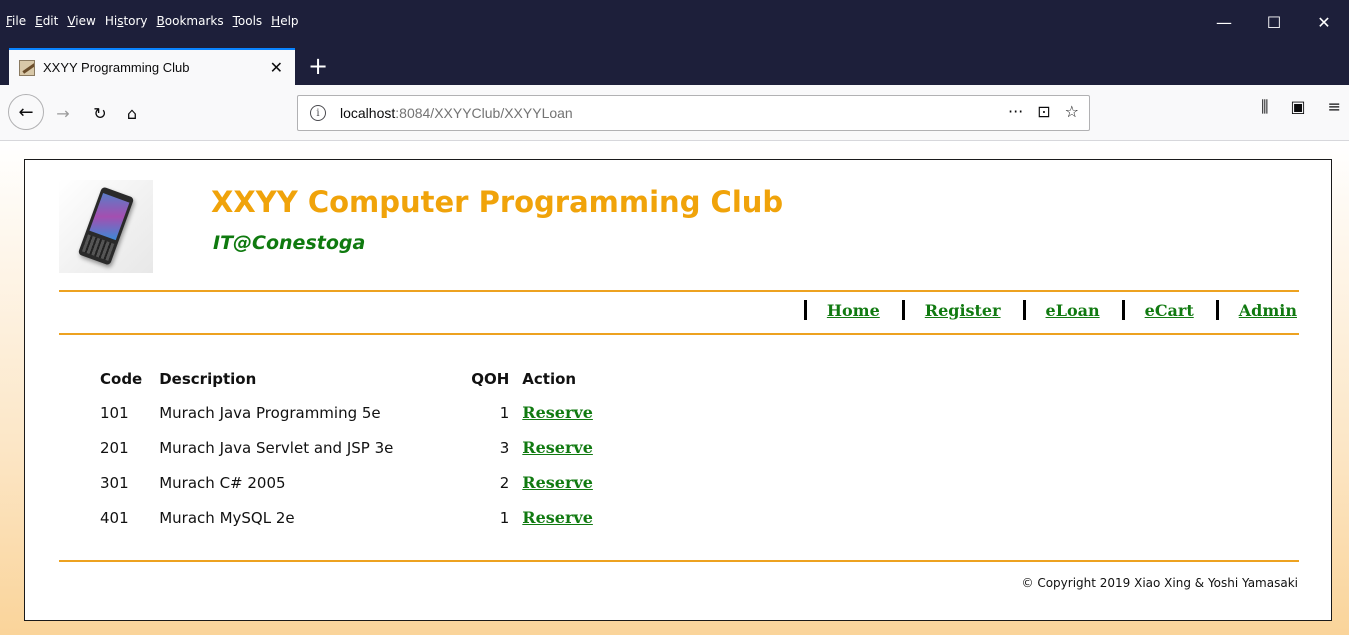 The width and height of the screenshot is (1349, 635). I want to click on site-info-icon: i, so click(318, 113).